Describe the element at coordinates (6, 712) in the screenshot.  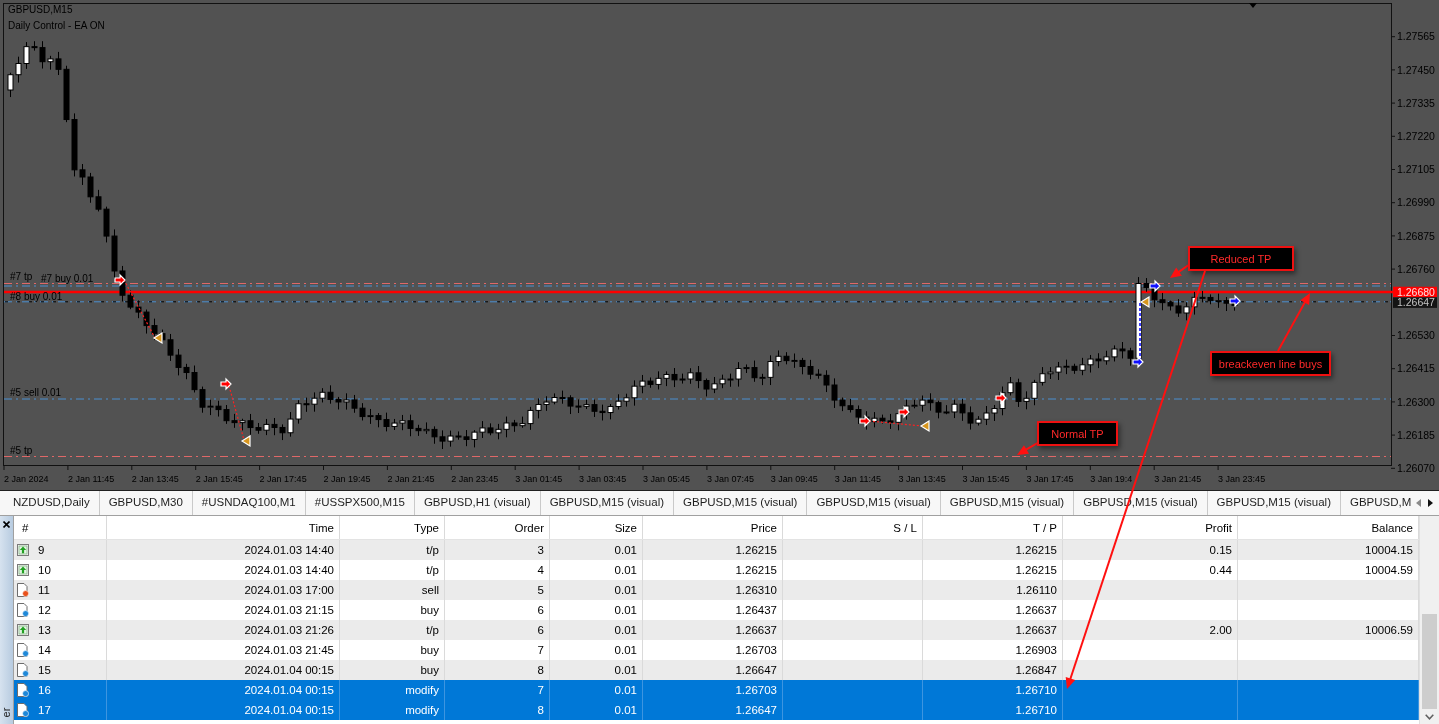
I see `panel-side-label: er` at that location.